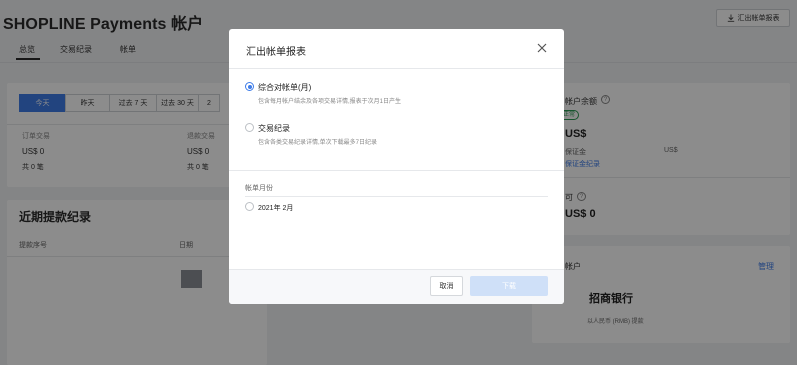  I want to click on statement-month-label: 帐单月份, so click(259, 188).